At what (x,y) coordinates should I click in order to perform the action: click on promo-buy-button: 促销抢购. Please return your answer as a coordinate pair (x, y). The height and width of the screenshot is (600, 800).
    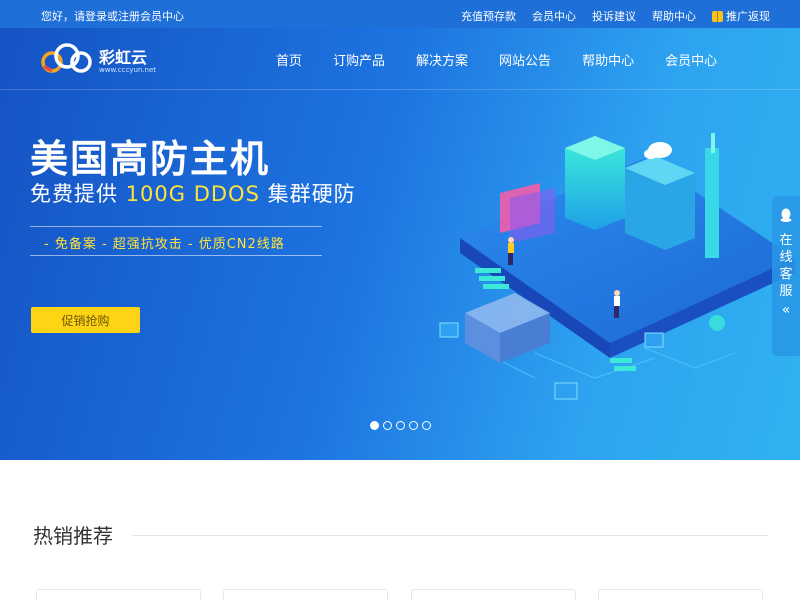
    Looking at the image, I should click on (85, 320).